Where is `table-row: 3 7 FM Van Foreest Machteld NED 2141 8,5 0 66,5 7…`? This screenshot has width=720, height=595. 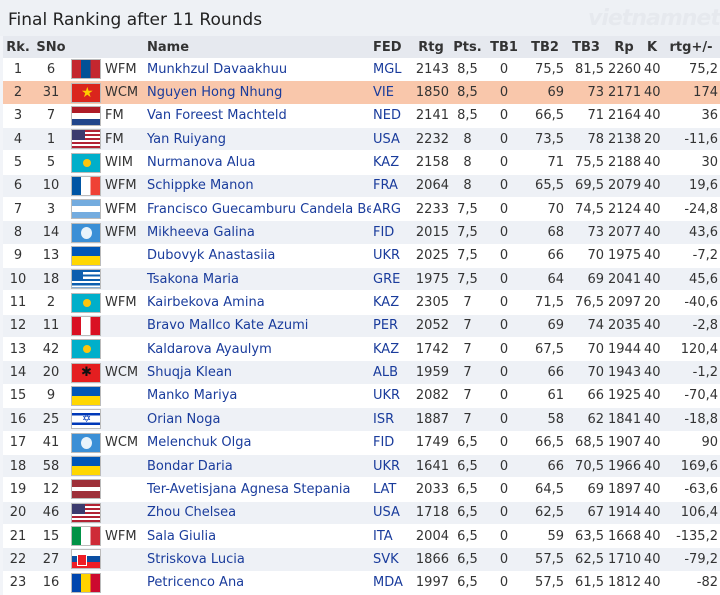
table-row: 3 7 FM Van Foreest Machteld NED 2141 8,5 0 66,5 7… is located at coordinates (361, 116).